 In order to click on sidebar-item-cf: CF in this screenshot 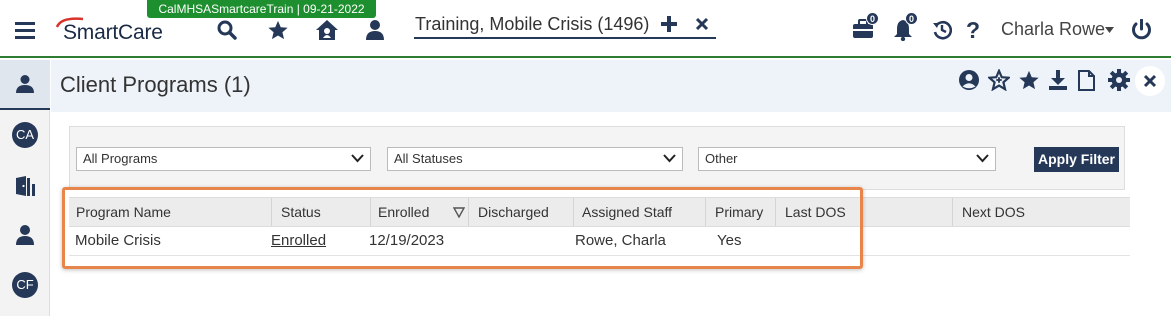, I will do `click(25, 285)`.